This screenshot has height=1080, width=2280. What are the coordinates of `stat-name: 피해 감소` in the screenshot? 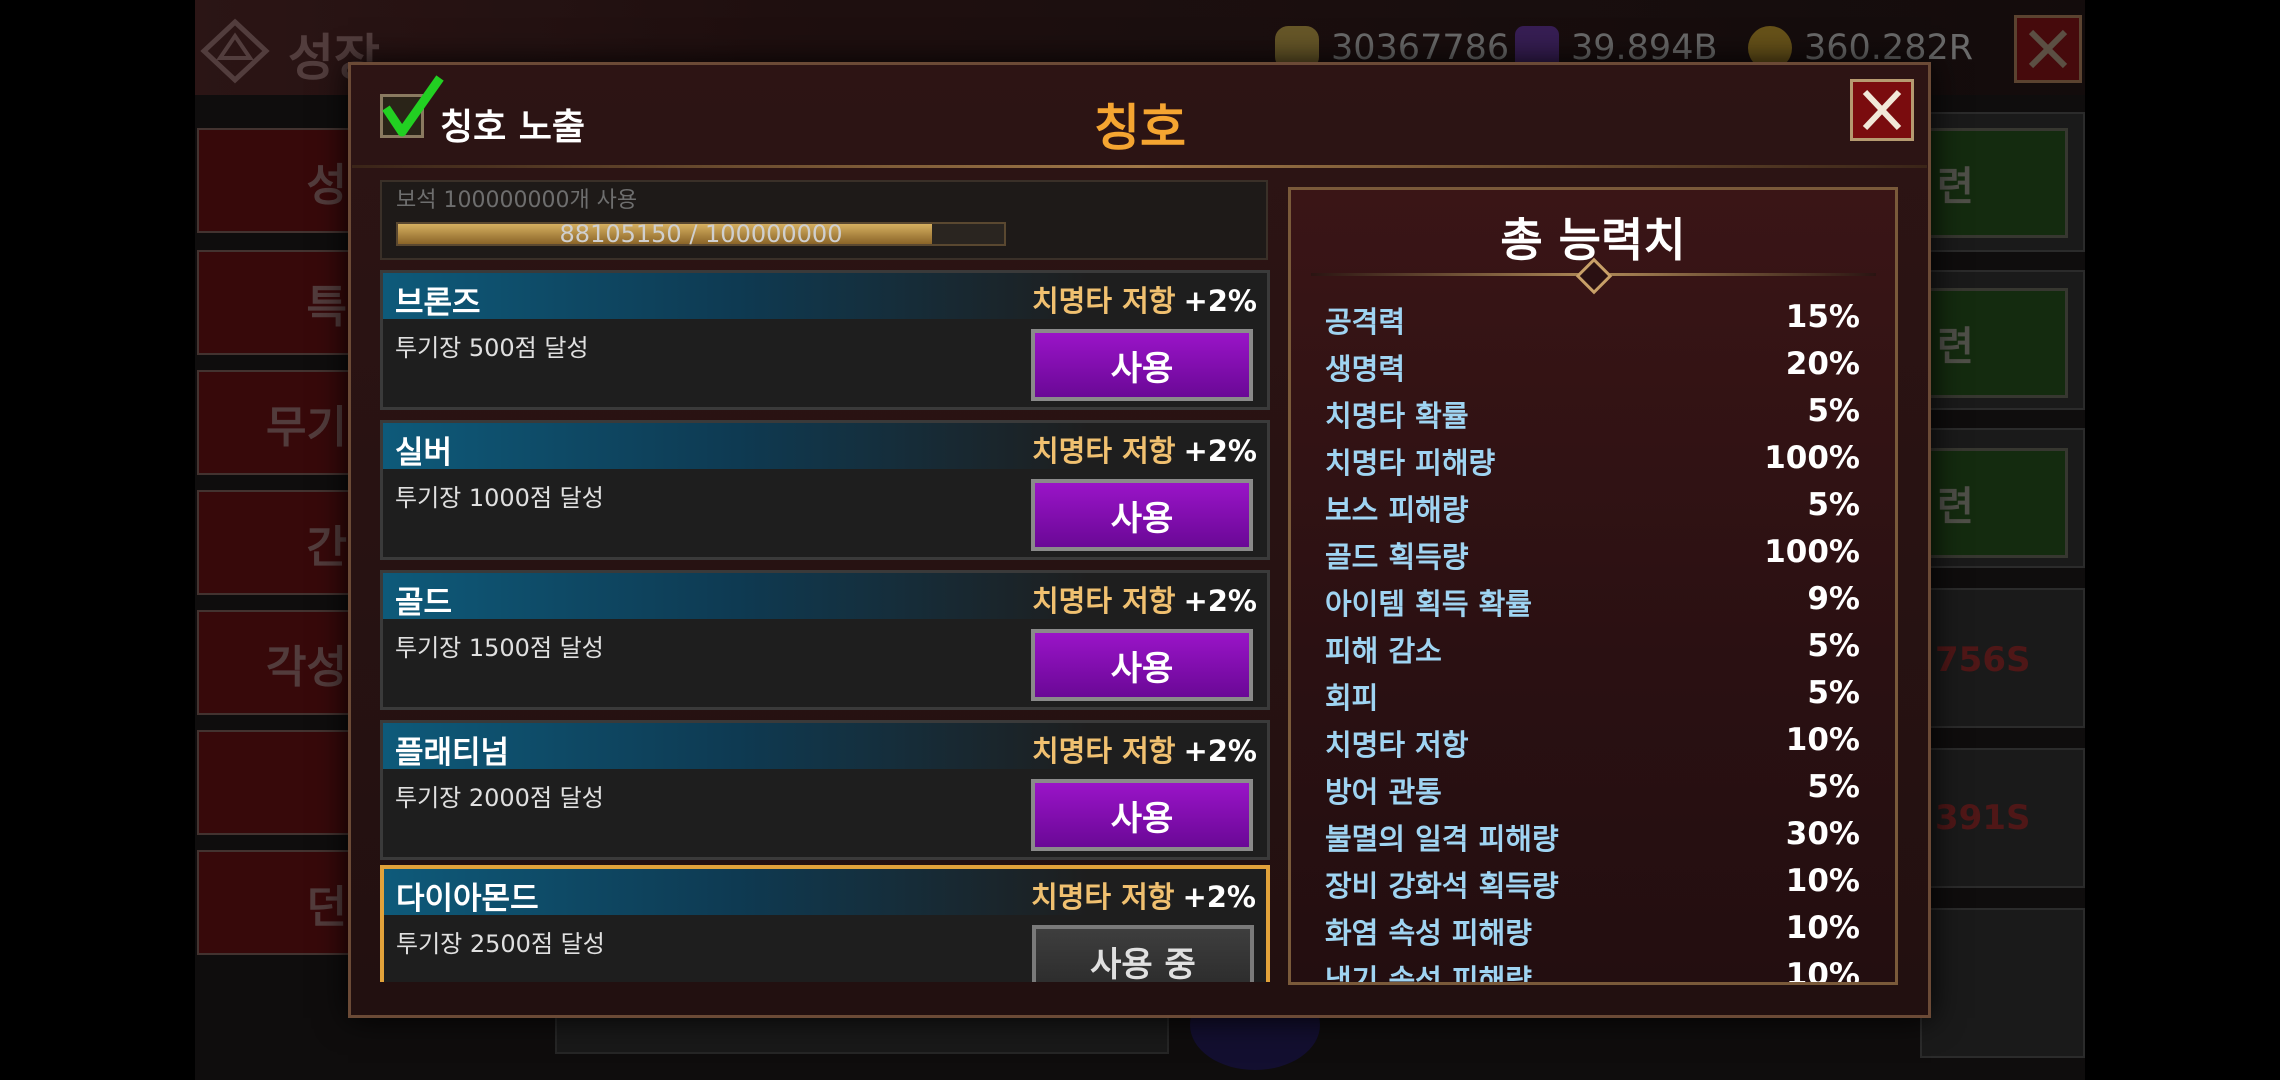 It's located at (1383, 651).